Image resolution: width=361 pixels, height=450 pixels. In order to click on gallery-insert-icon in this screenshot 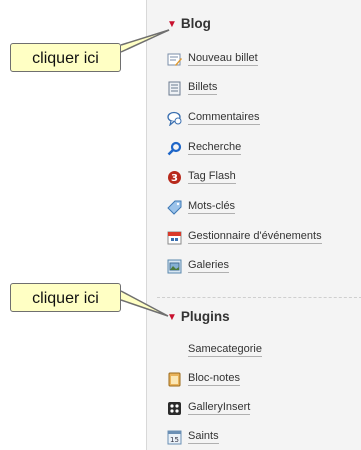, I will do `click(174, 408)`.